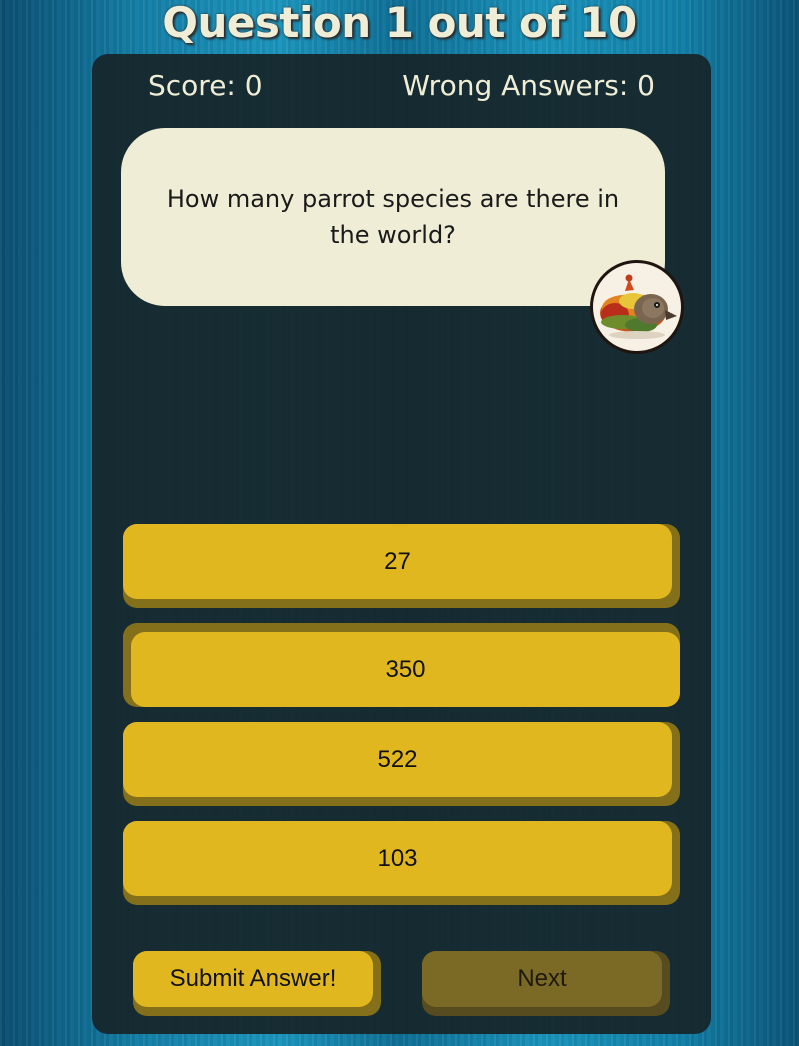 The width and height of the screenshot is (799, 1046). I want to click on answer-option-label: 522, so click(397, 759).